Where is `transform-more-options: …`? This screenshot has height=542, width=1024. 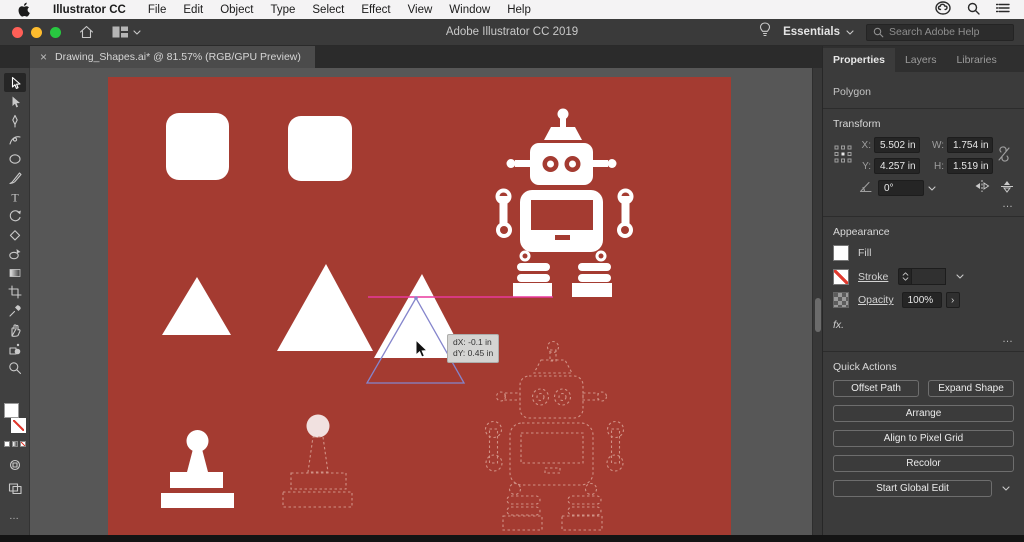
transform-more-options: … is located at coordinates (923, 206).